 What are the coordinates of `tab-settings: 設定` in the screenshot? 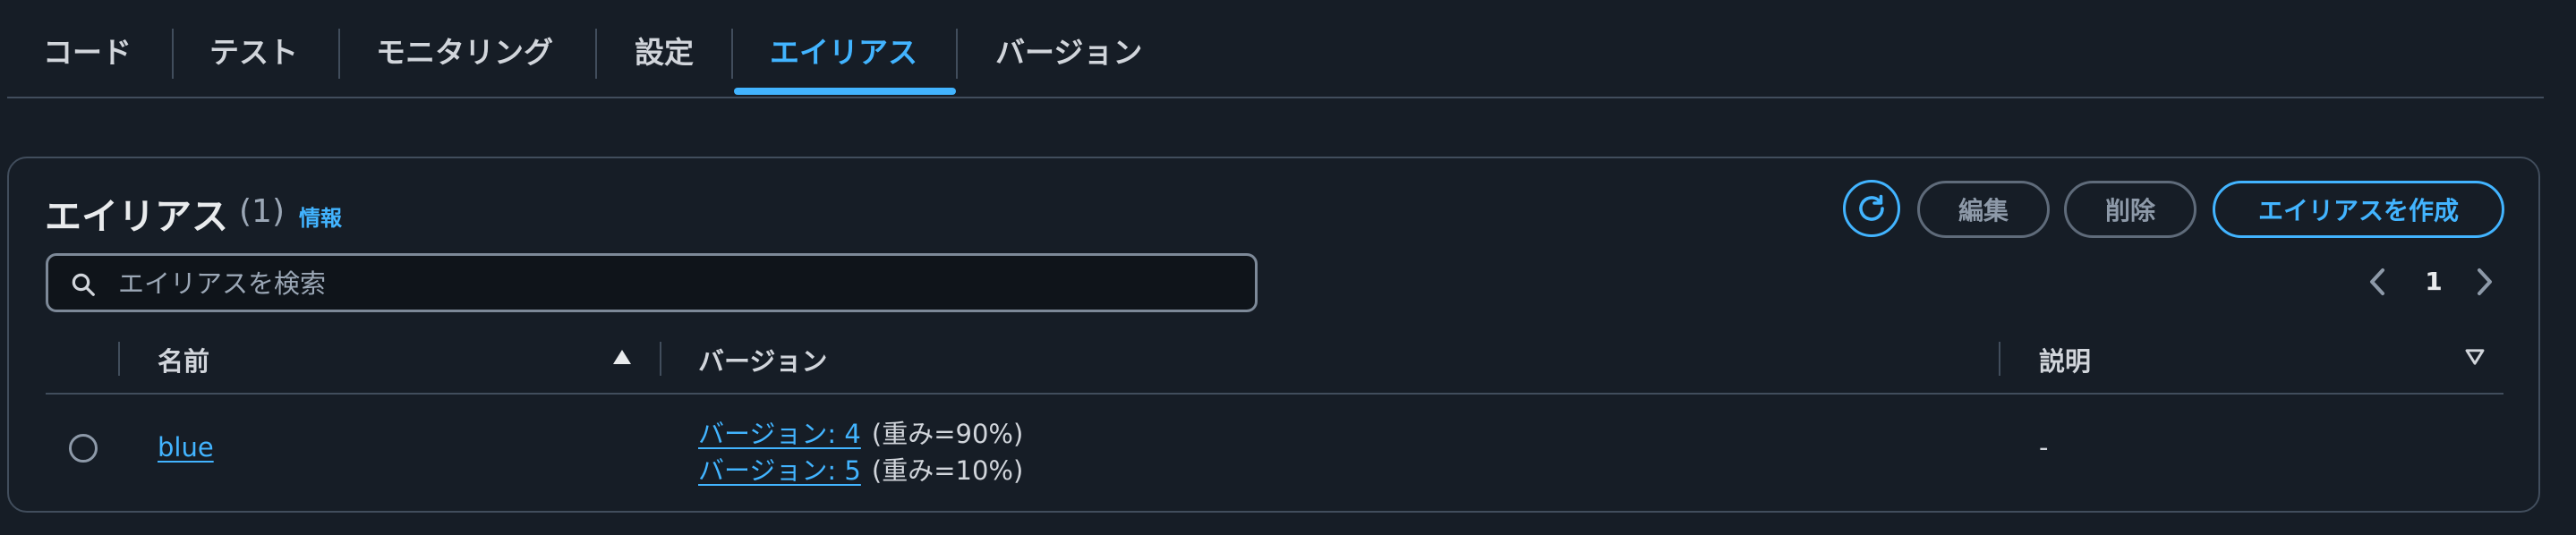 It's located at (664, 54).